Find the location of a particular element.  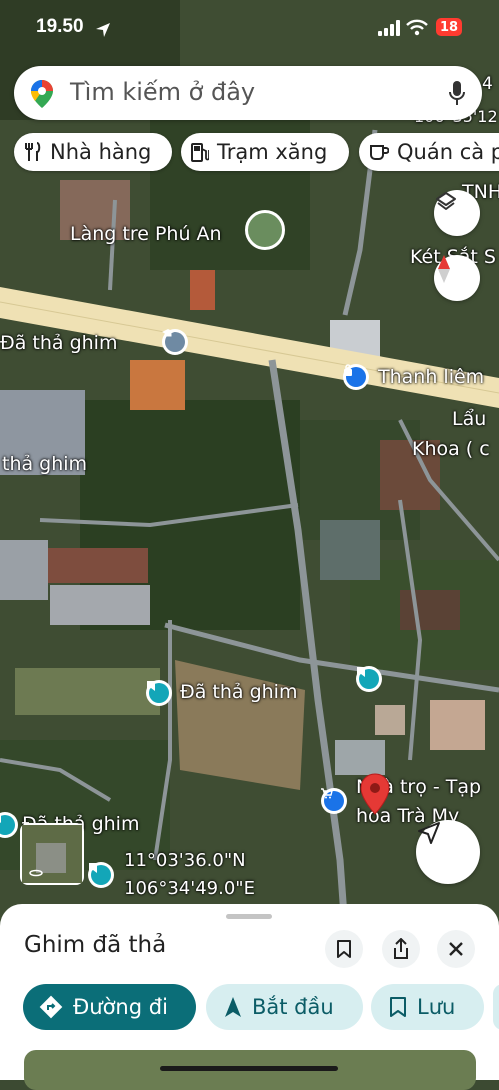

map-label-thanh-liem: Thanh liêm is located at coordinates (431, 377).